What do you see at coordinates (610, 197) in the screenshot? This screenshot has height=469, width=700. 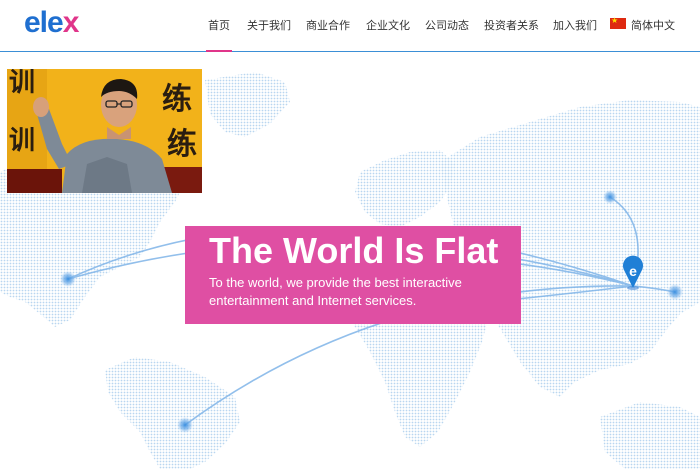 I see `city-dot-north-asia` at bounding box center [610, 197].